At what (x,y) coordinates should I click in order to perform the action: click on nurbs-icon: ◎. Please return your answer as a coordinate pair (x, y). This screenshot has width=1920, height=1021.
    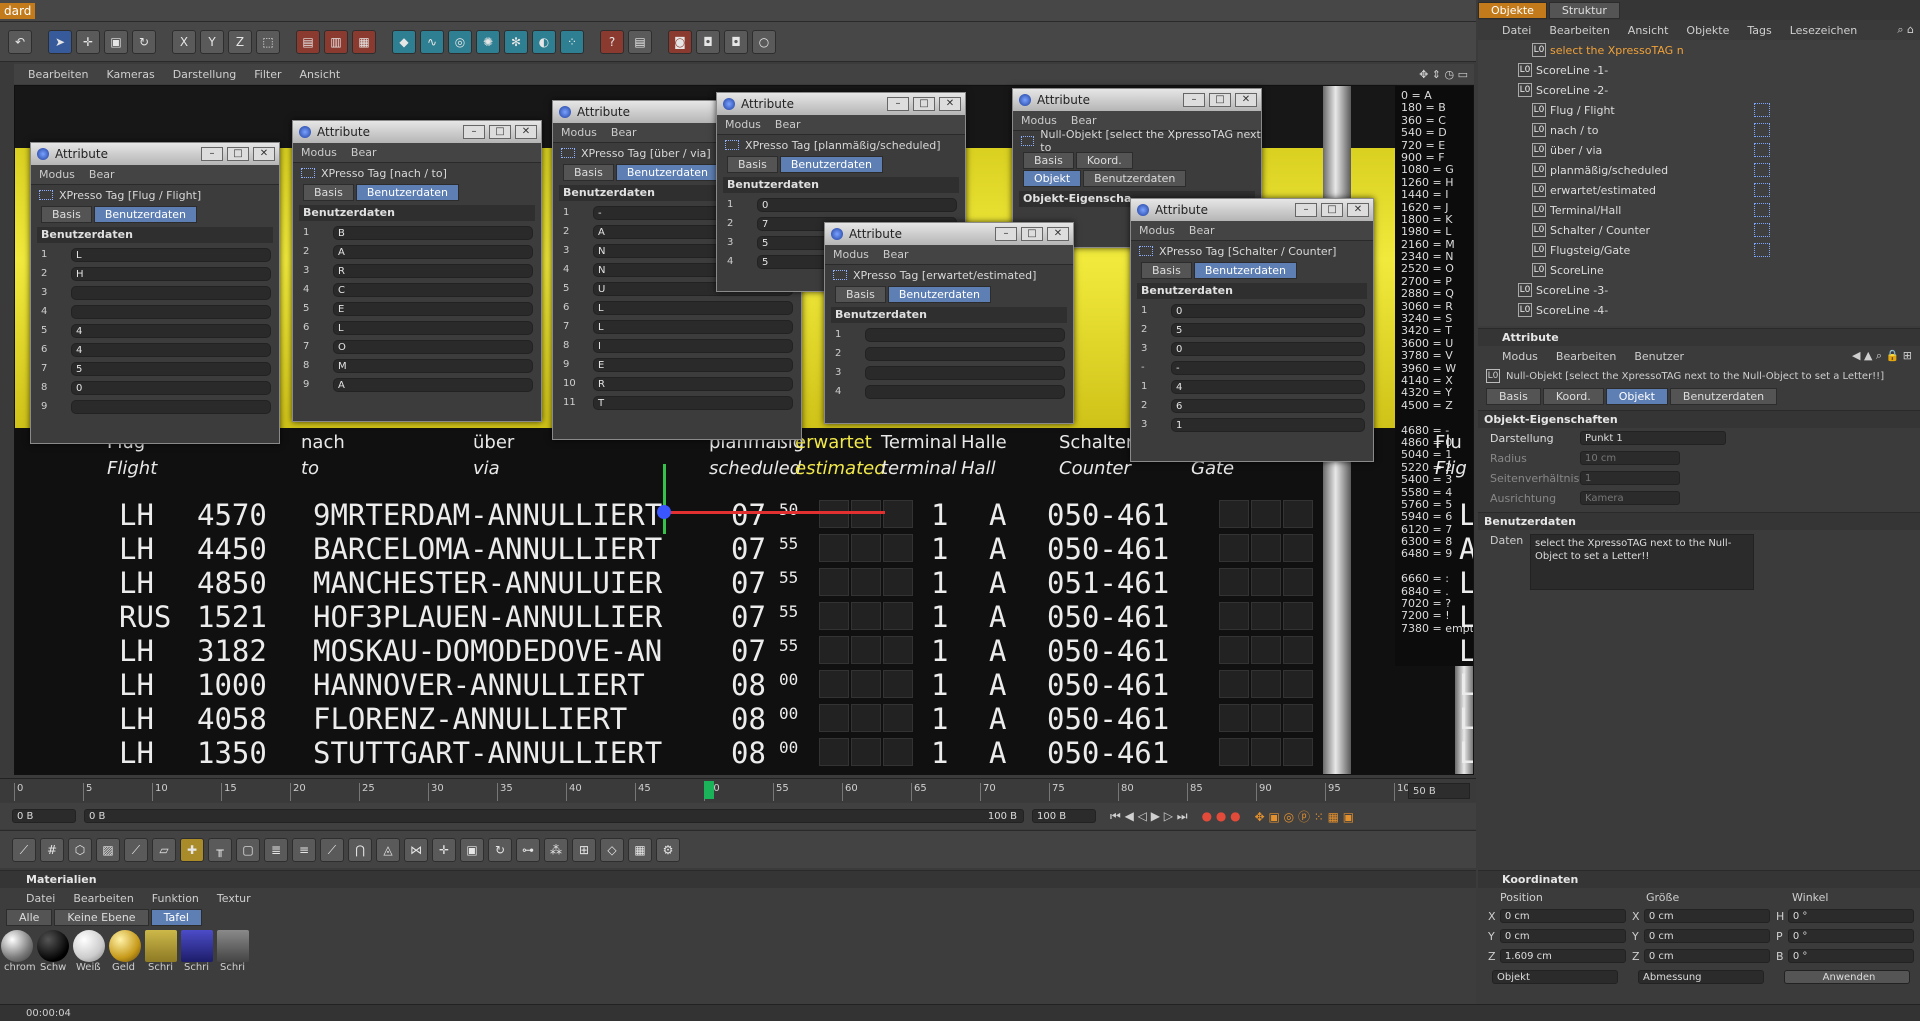
    Looking at the image, I should click on (460, 41).